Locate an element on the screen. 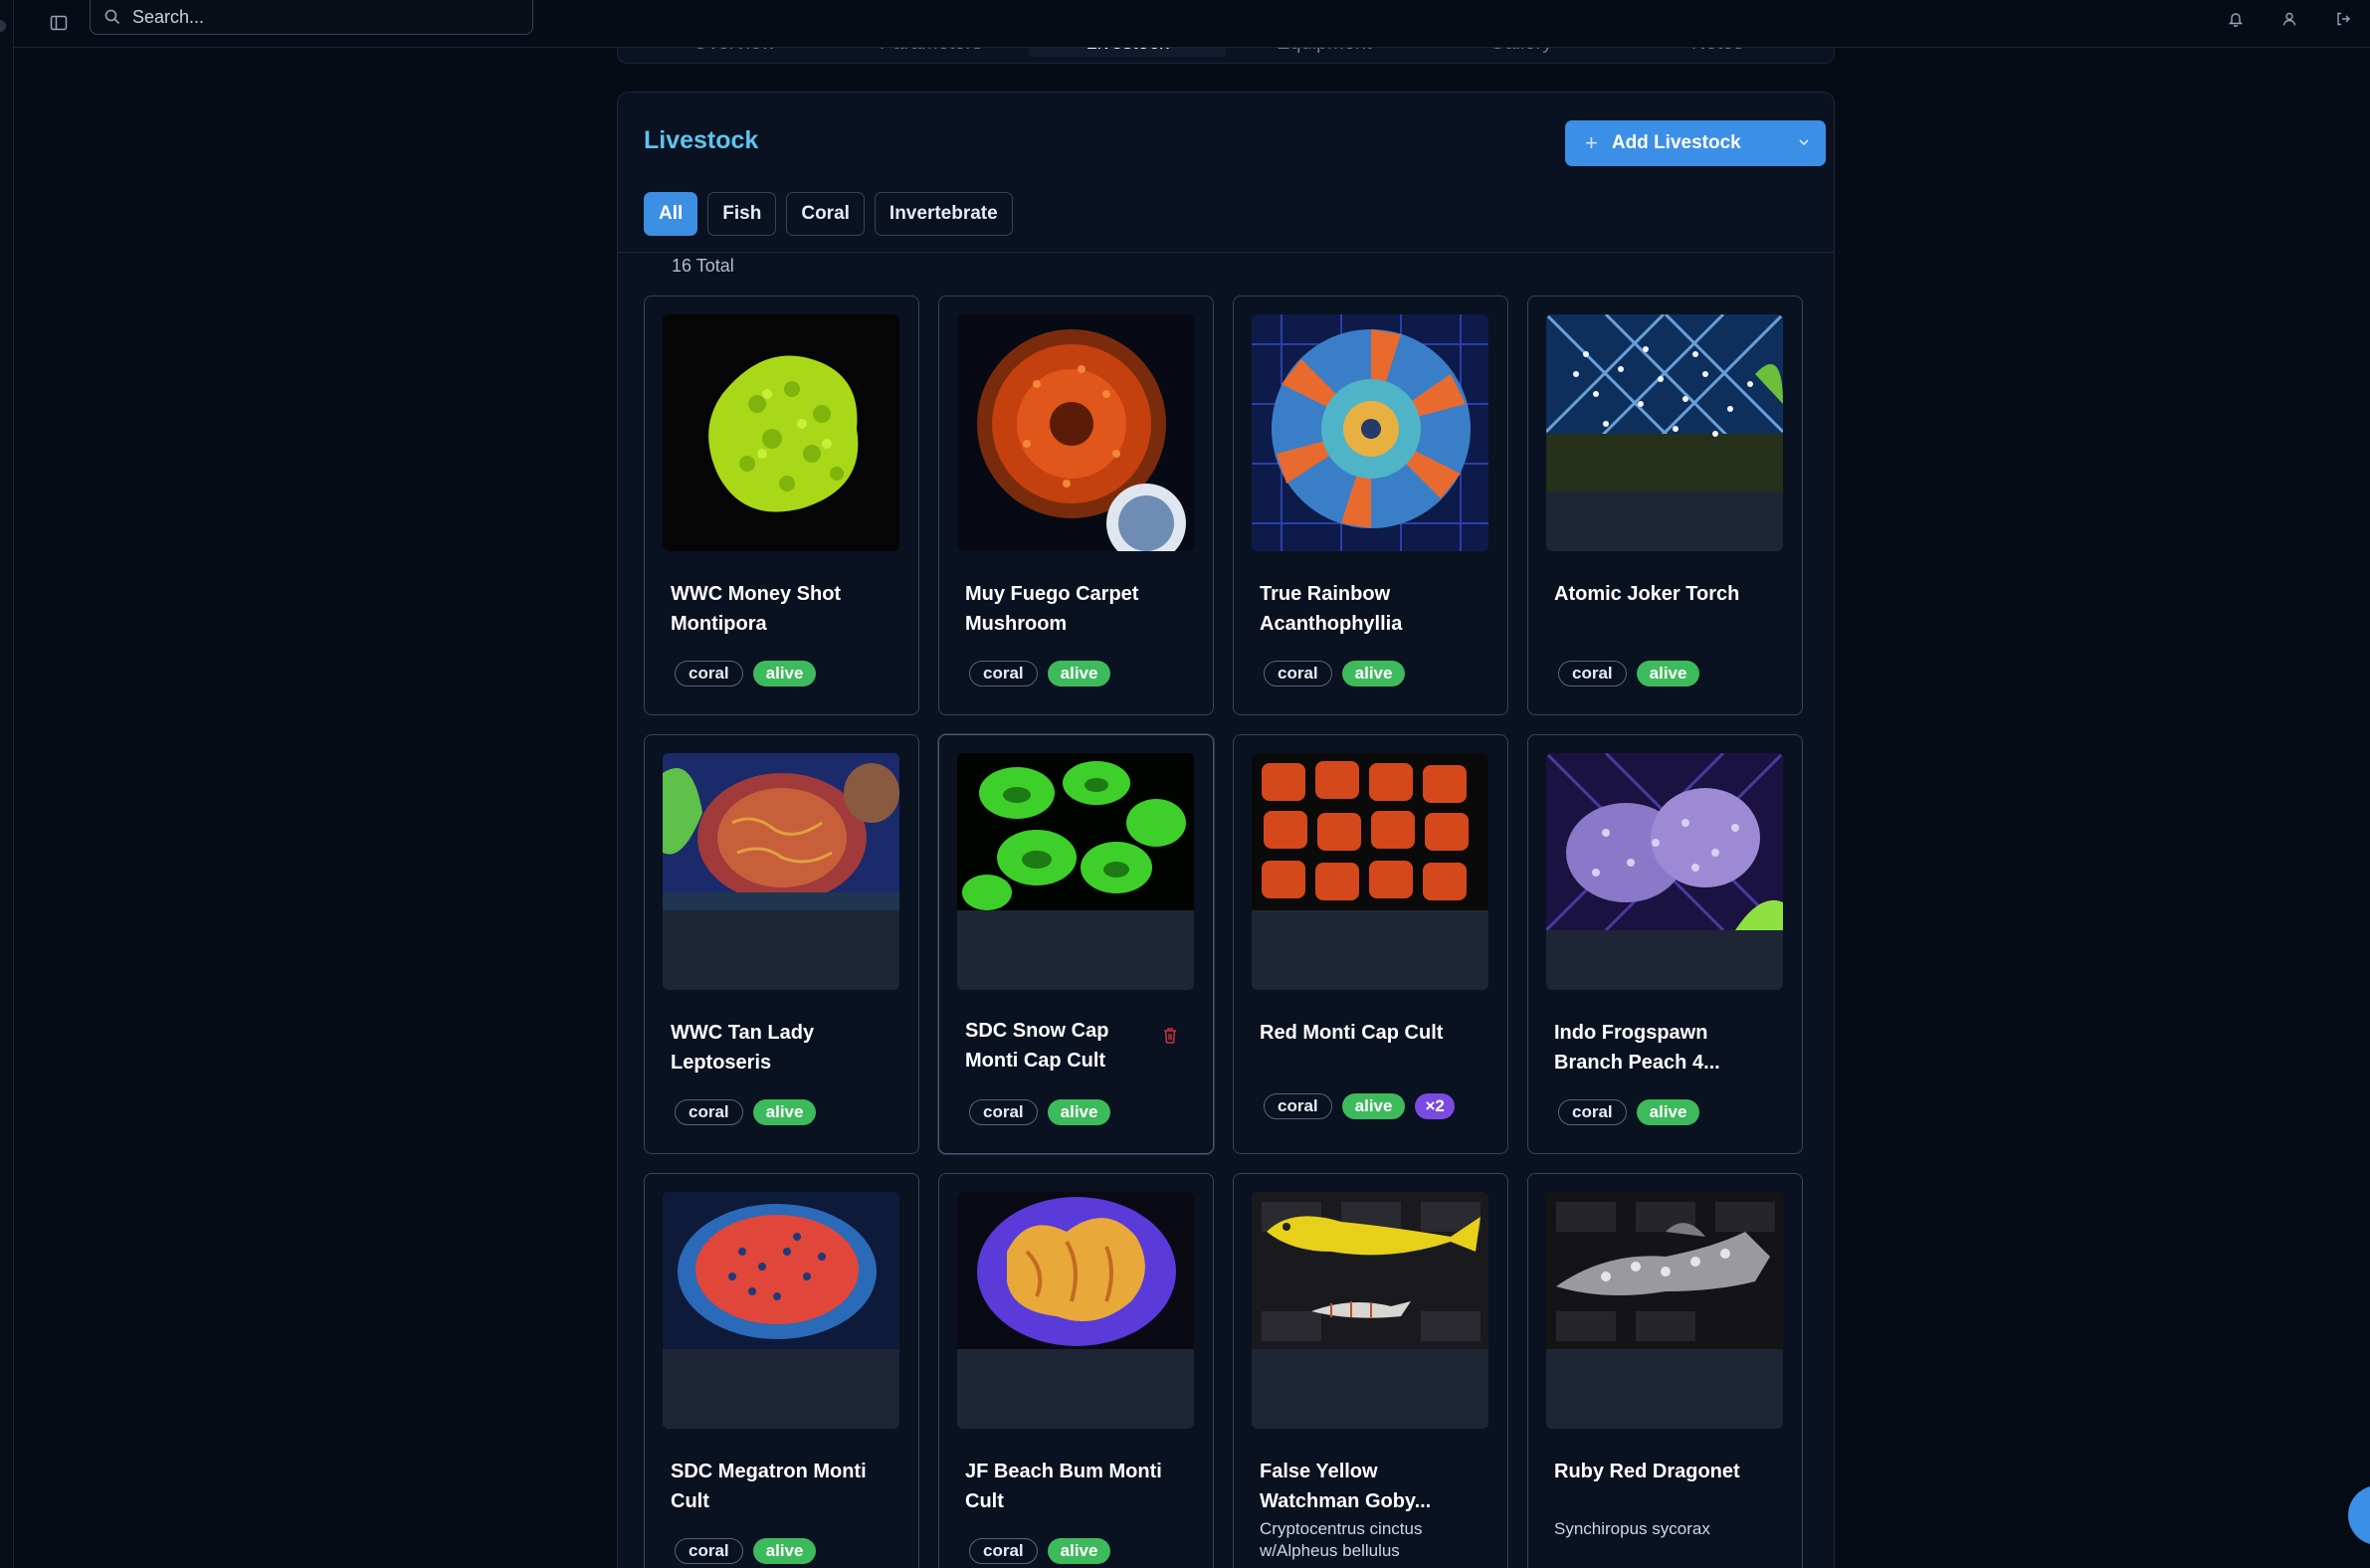 The image size is (2370, 1568). livestock-card: WWC Money Shot Montipora coral alive is located at coordinates (781, 505).